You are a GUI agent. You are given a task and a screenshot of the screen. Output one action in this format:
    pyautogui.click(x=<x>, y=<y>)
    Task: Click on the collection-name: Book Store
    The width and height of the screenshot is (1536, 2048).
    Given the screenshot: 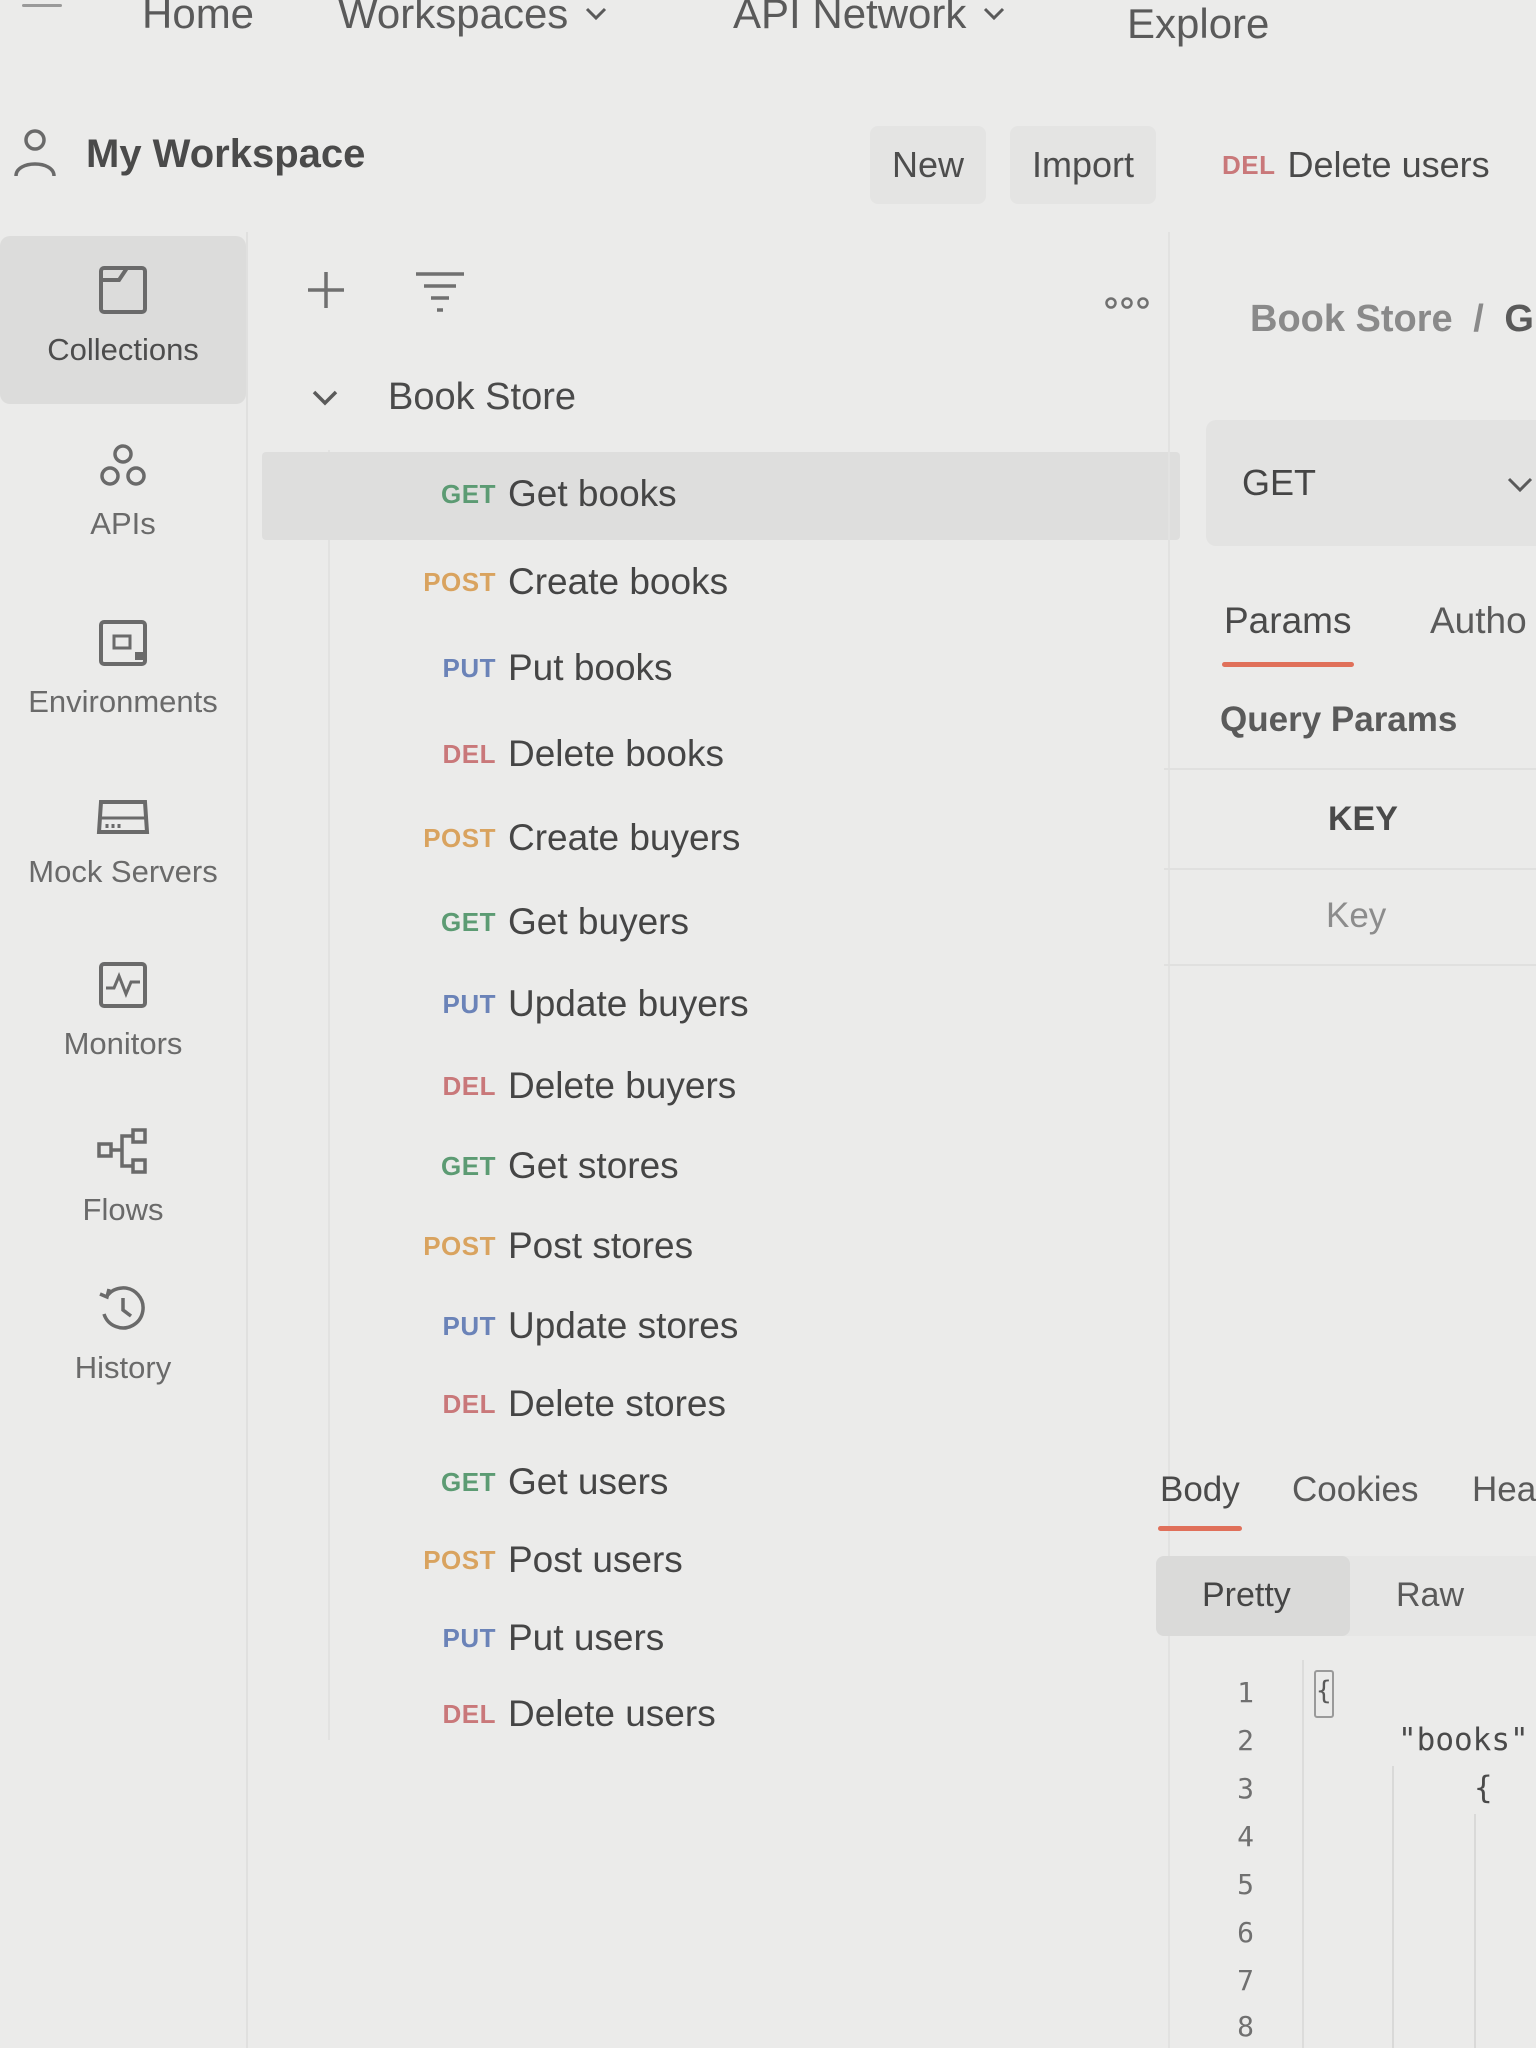 What is the action you would take?
    pyautogui.click(x=482, y=397)
    